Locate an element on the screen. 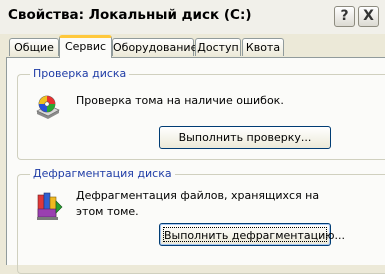  defrag-group-label: Дефрагментация диска is located at coordinates (102, 173).